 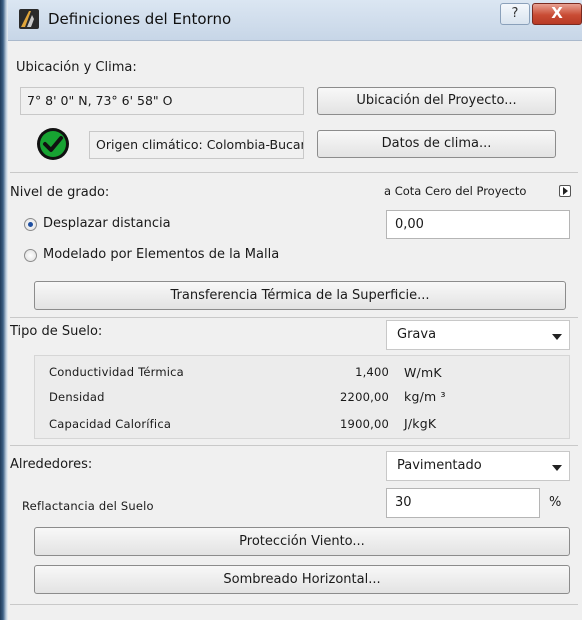 What do you see at coordinates (110, 424) in the screenshot?
I see `property-name: Capacidad Calorífica` at bounding box center [110, 424].